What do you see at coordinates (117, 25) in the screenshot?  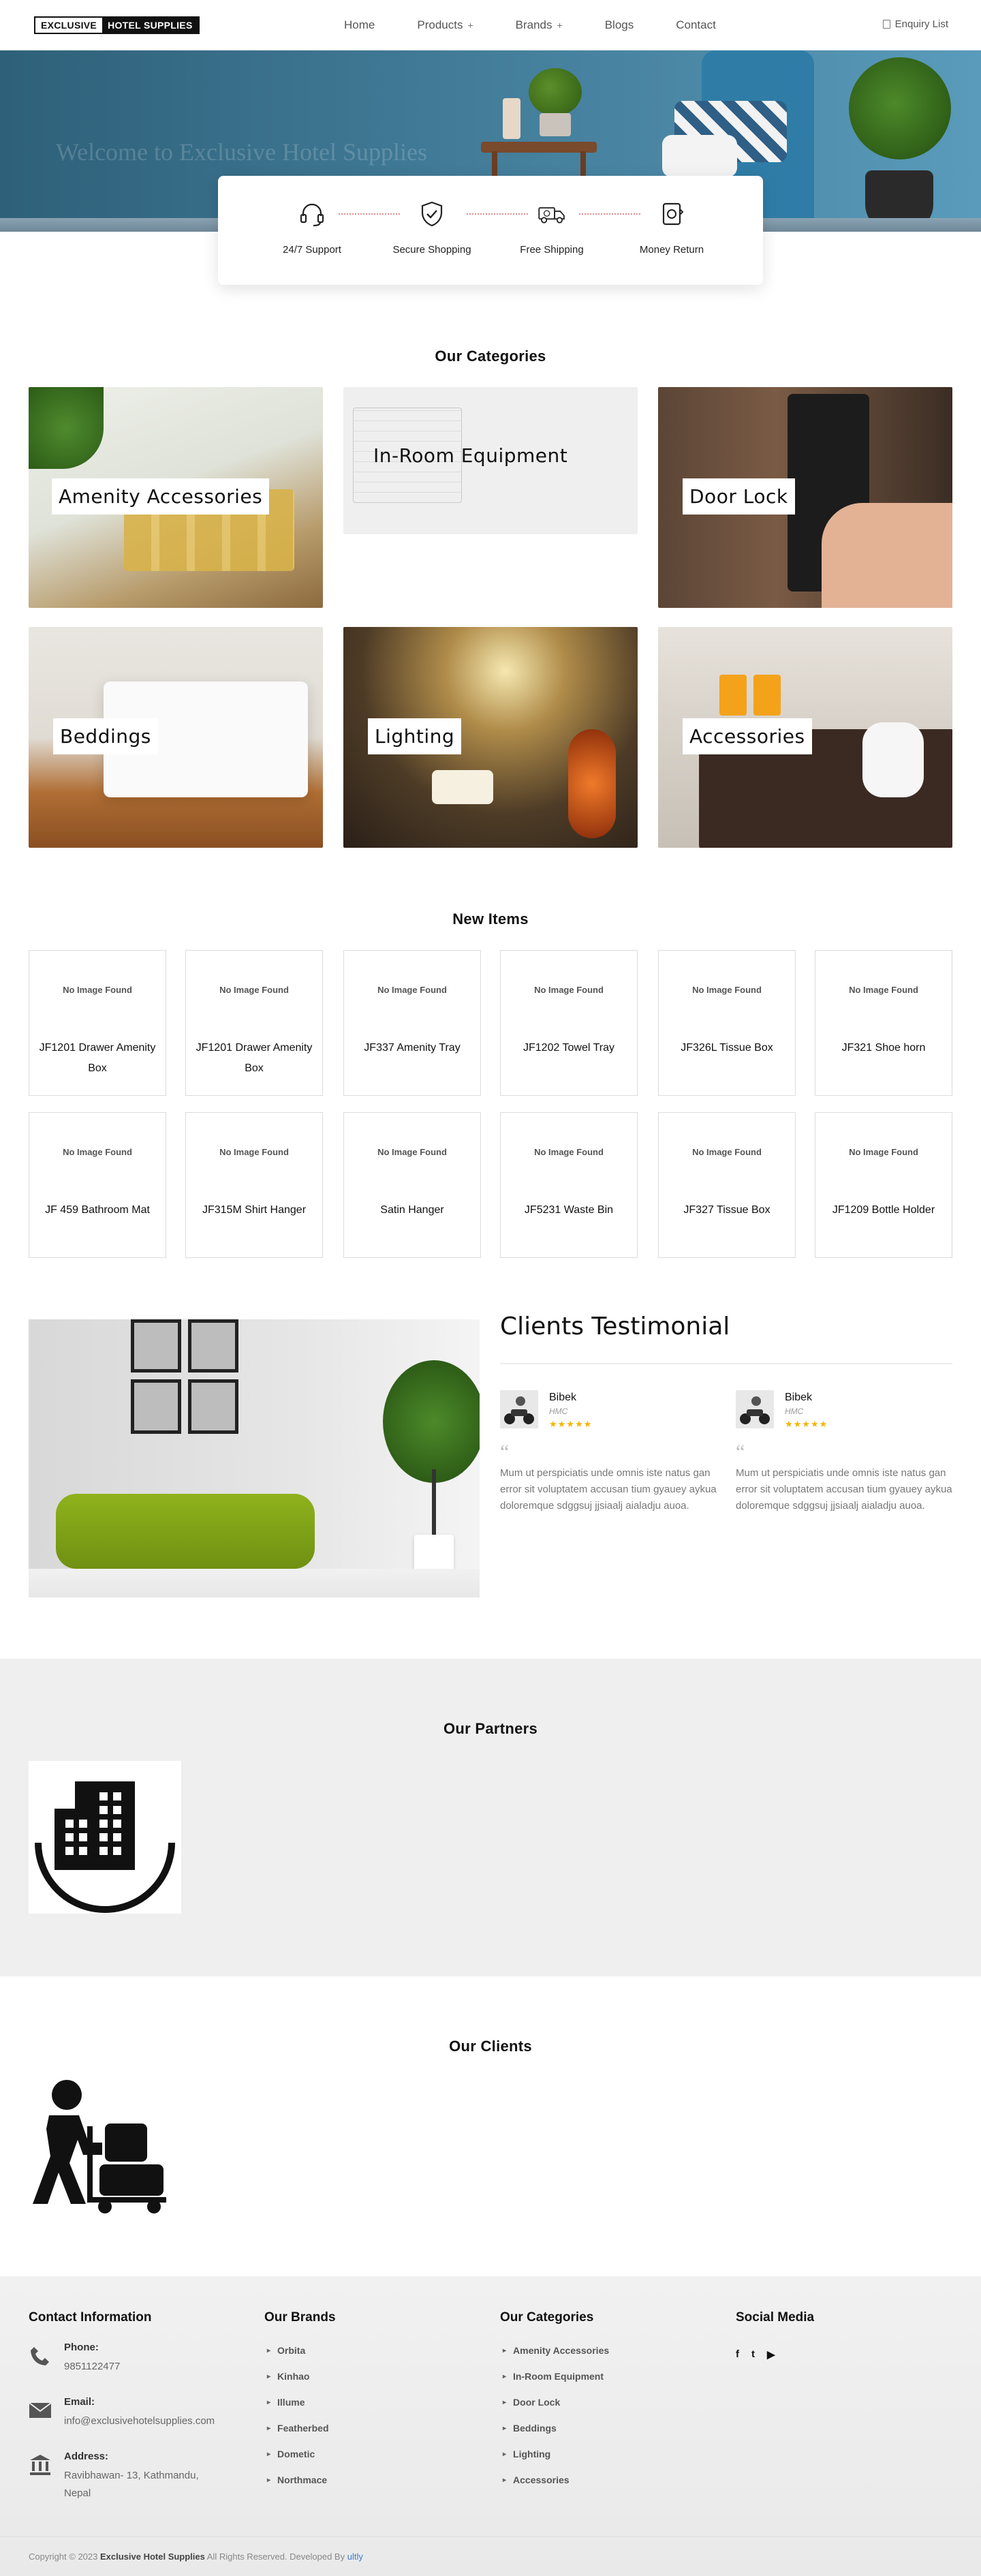 I see `site-logo: EXCLUSIVE HOTEL SUPPLIES` at bounding box center [117, 25].